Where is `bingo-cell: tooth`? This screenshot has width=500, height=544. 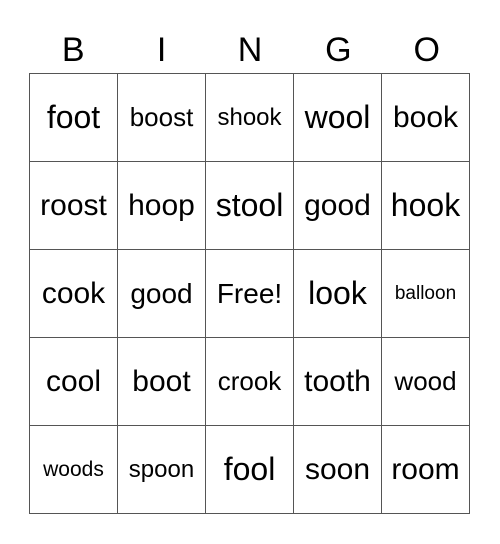
bingo-cell: tooth is located at coordinates (338, 382).